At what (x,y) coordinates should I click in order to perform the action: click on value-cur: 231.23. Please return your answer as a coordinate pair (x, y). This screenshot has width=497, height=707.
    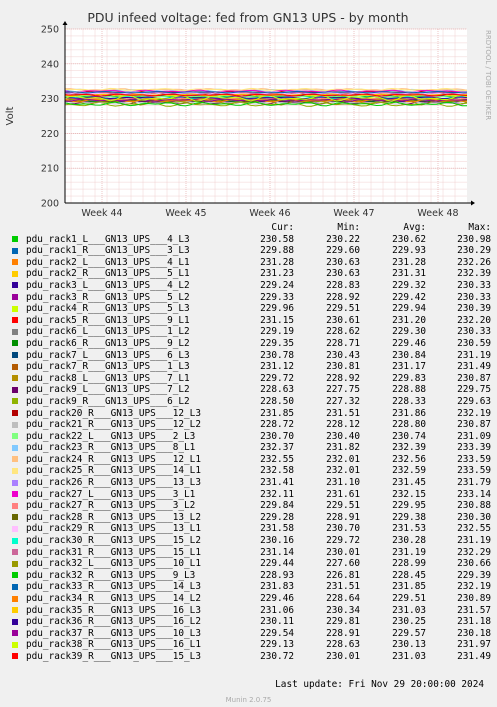
    Looking at the image, I should click on (277, 274).